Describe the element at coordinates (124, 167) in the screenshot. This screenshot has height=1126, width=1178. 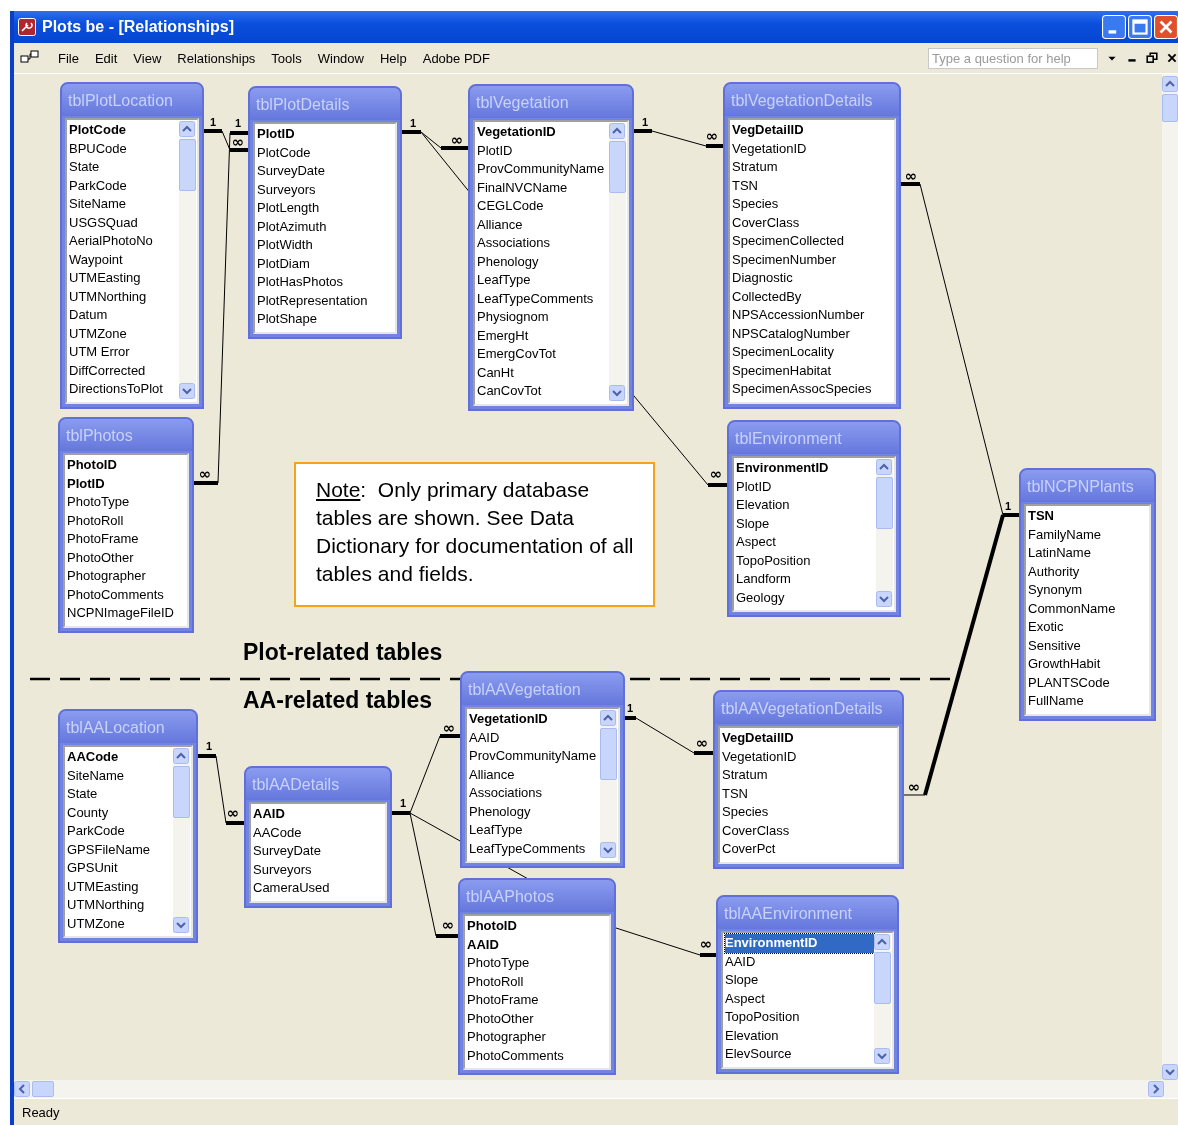
I see `field-item: State` at that location.